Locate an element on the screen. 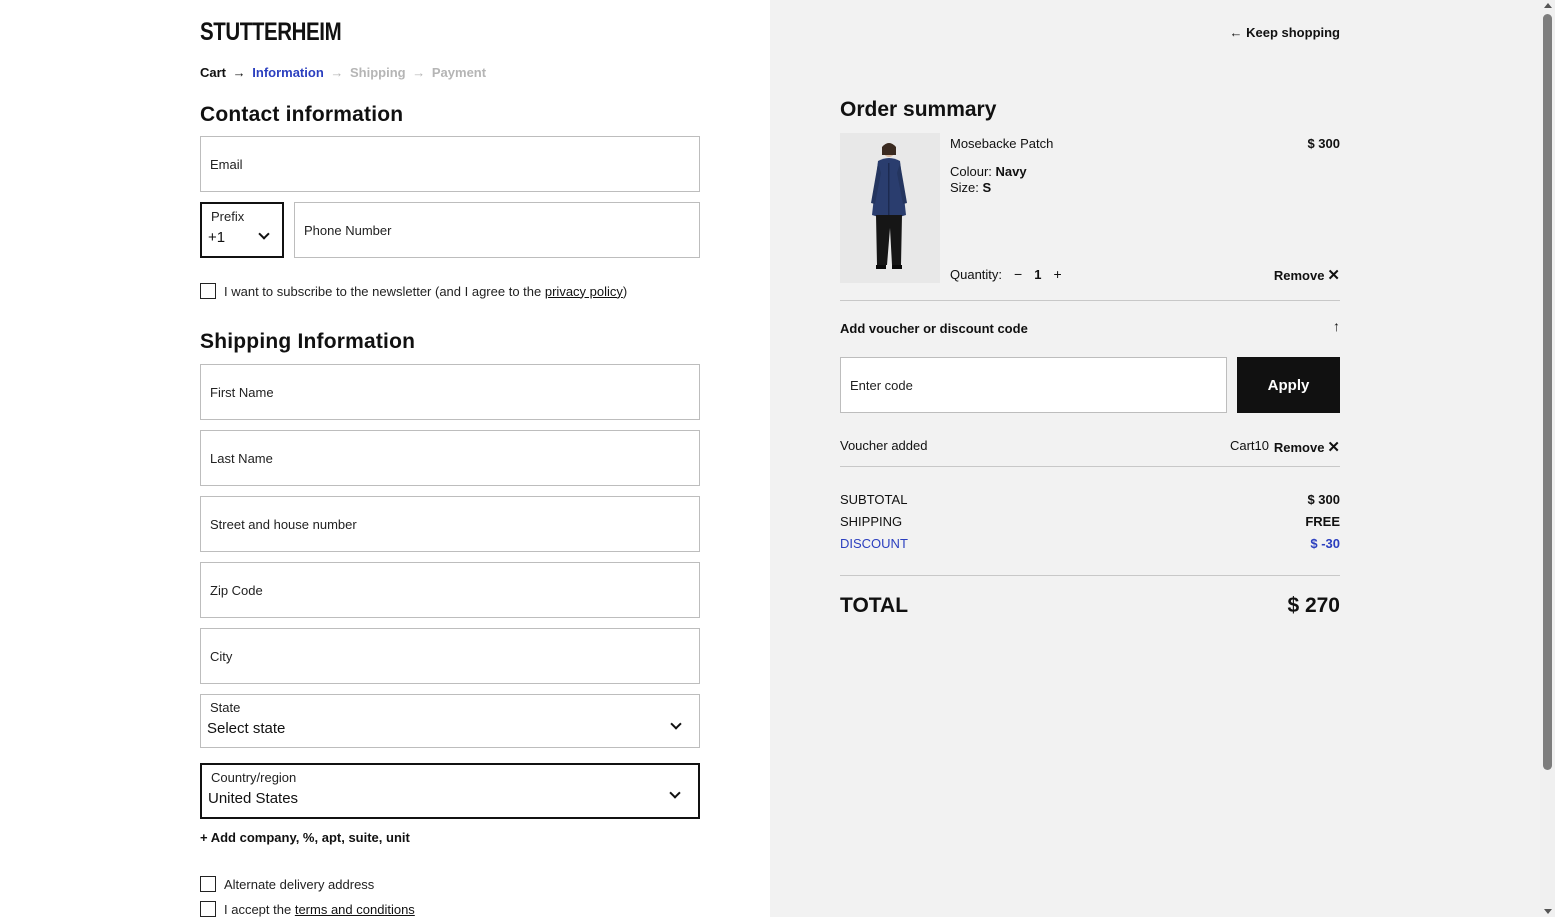 The image size is (1555, 917). prefix-value: +1 is located at coordinates (217, 237).